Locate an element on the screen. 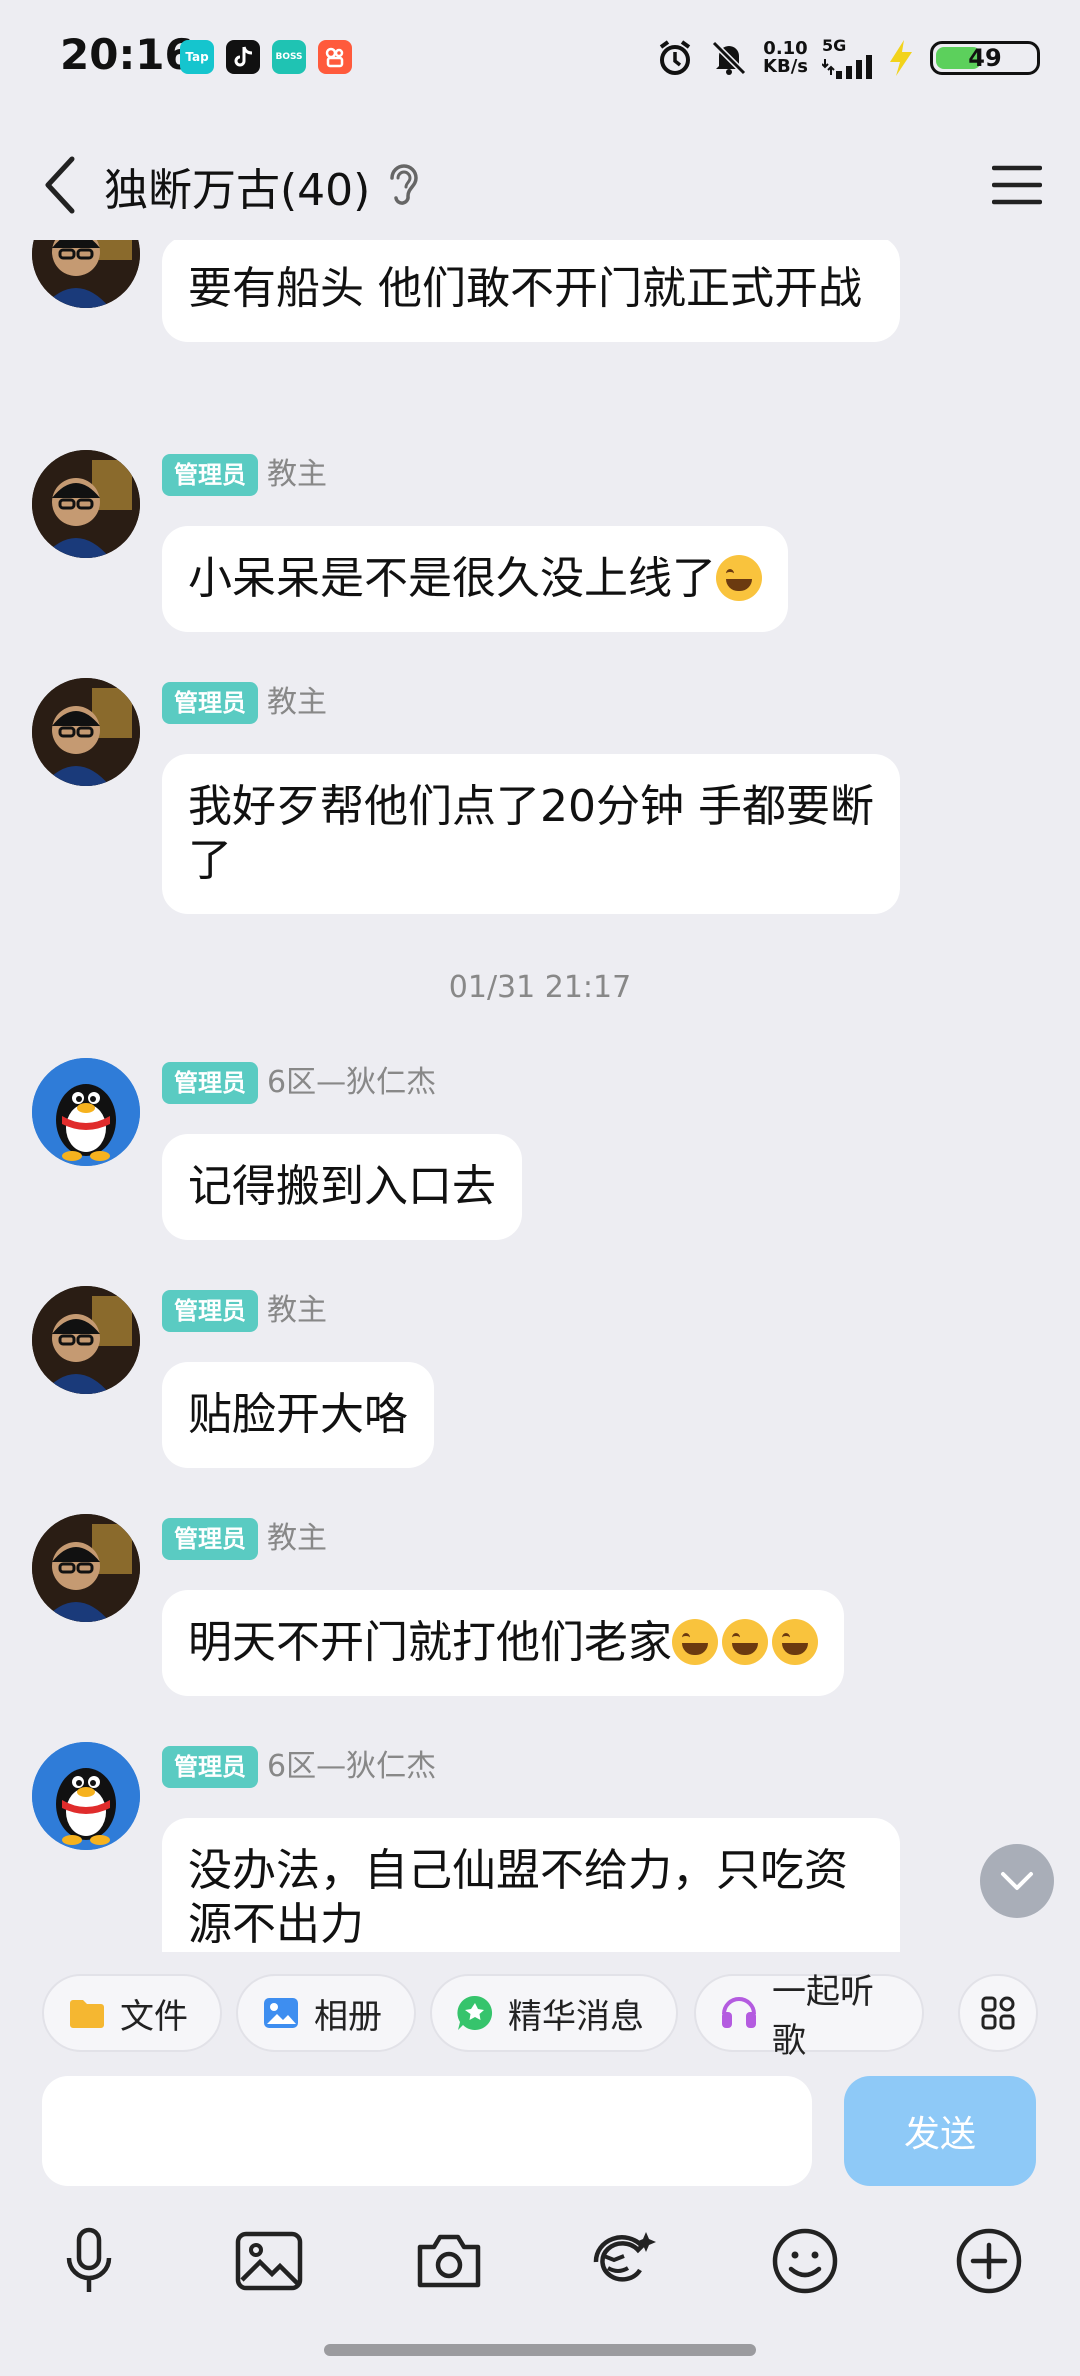 The height and width of the screenshot is (2376, 1080). hamburger-menu-icon is located at coordinates (1017, 185).